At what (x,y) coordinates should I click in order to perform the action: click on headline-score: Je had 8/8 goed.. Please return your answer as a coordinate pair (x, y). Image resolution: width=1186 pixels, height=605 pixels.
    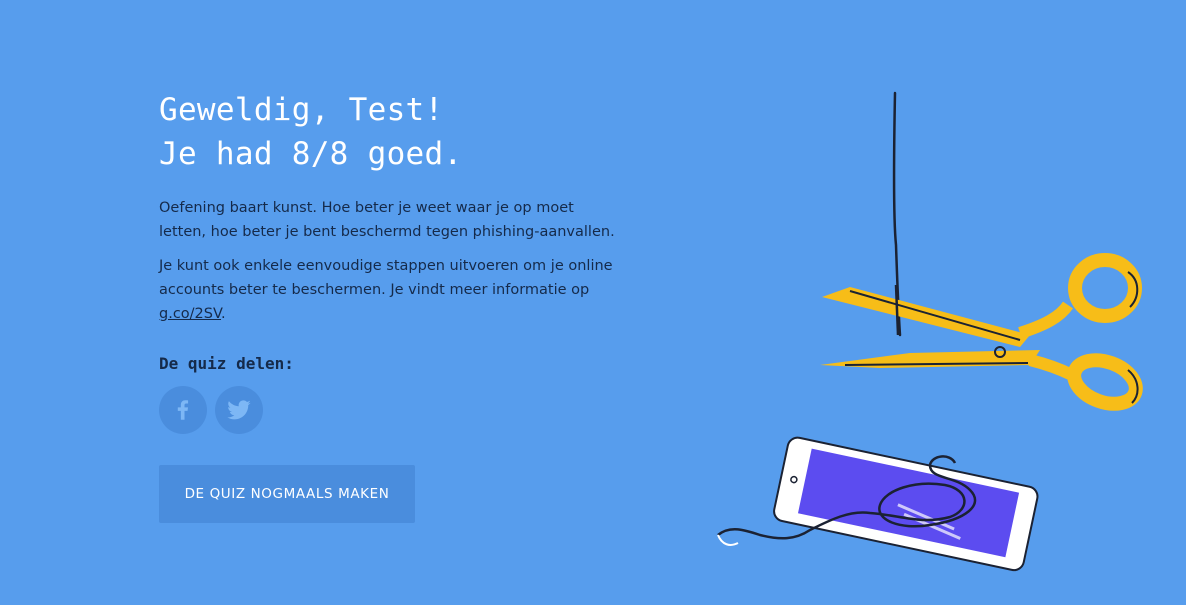
    Looking at the image, I should click on (311, 154).